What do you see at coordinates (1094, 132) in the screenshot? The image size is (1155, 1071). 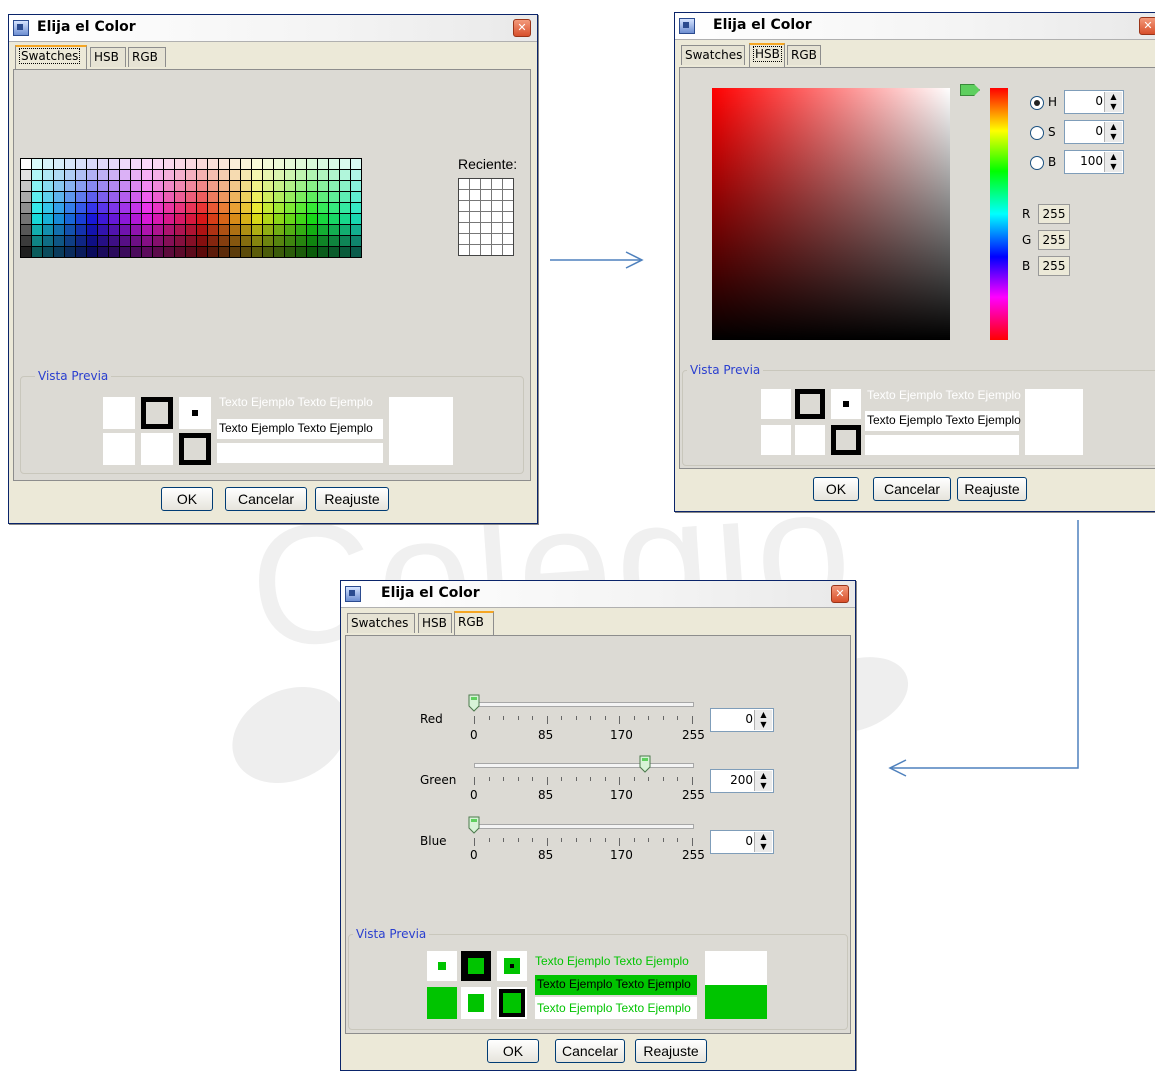 I see `s-spinner: 0 ▲ ▼` at bounding box center [1094, 132].